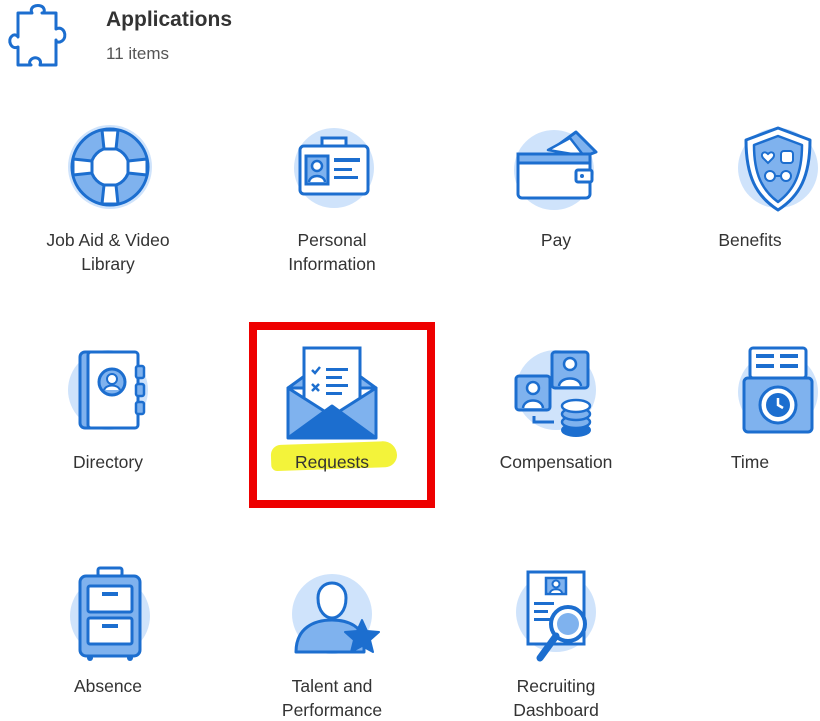 This screenshot has height=721, width=820. What do you see at coordinates (556, 462) in the screenshot?
I see `app-label: Compensation` at bounding box center [556, 462].